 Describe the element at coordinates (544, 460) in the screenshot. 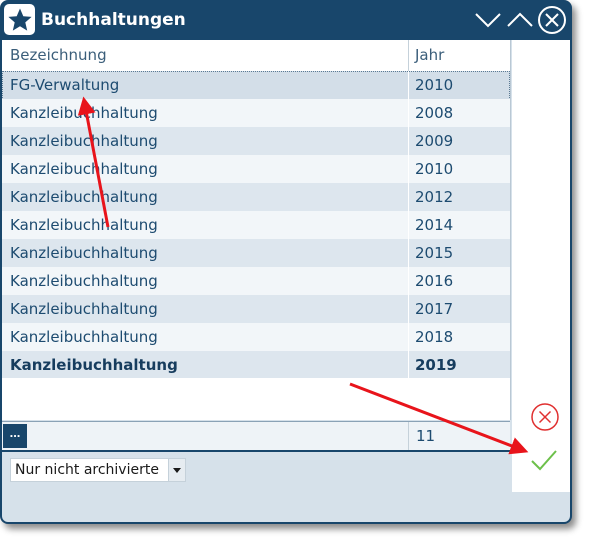

I see `checkmark-icon` at that location.